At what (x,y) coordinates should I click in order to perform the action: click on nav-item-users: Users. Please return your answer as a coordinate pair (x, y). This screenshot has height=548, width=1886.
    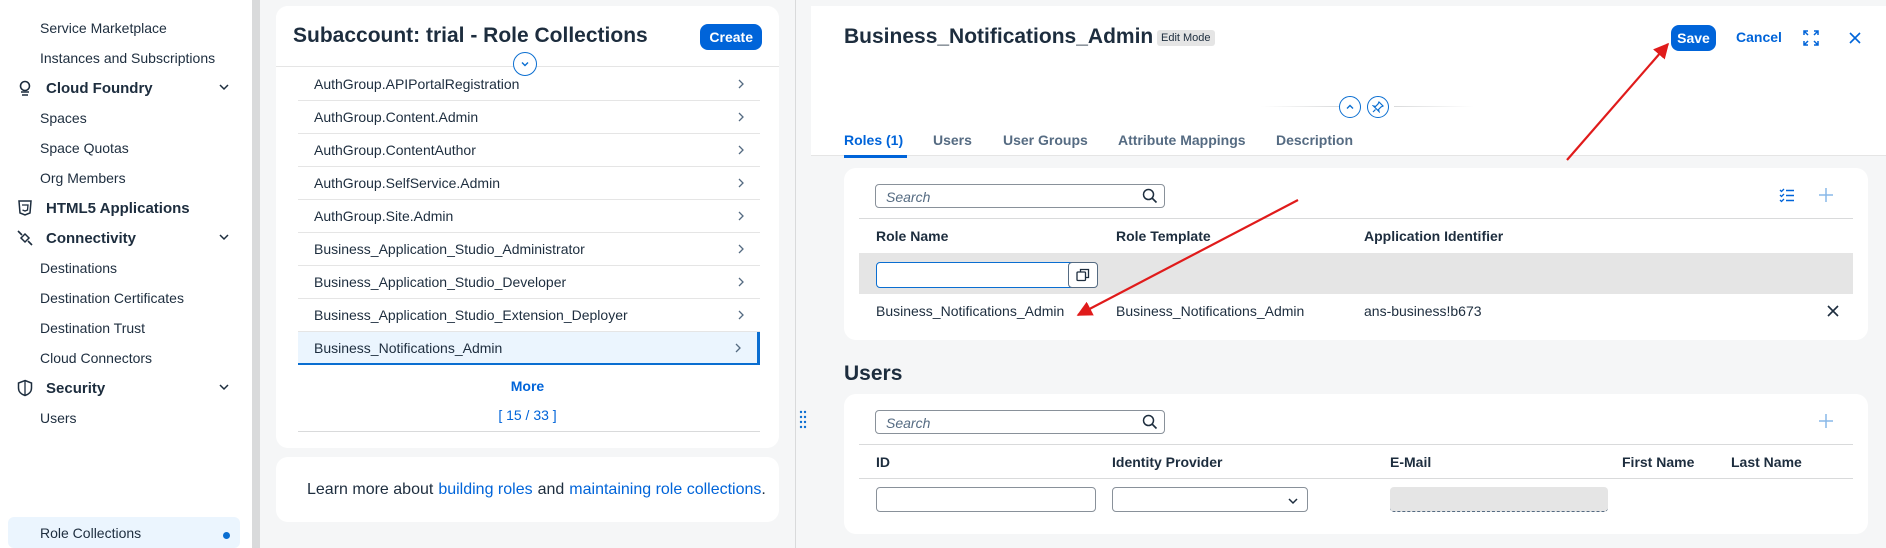
    Looking at the image, I should click on (126, 418).